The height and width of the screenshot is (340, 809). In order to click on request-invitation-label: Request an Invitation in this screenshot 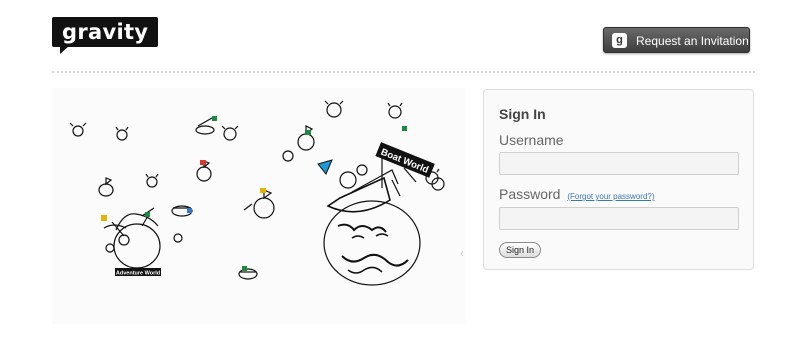, I will do `click(692, 41)`.